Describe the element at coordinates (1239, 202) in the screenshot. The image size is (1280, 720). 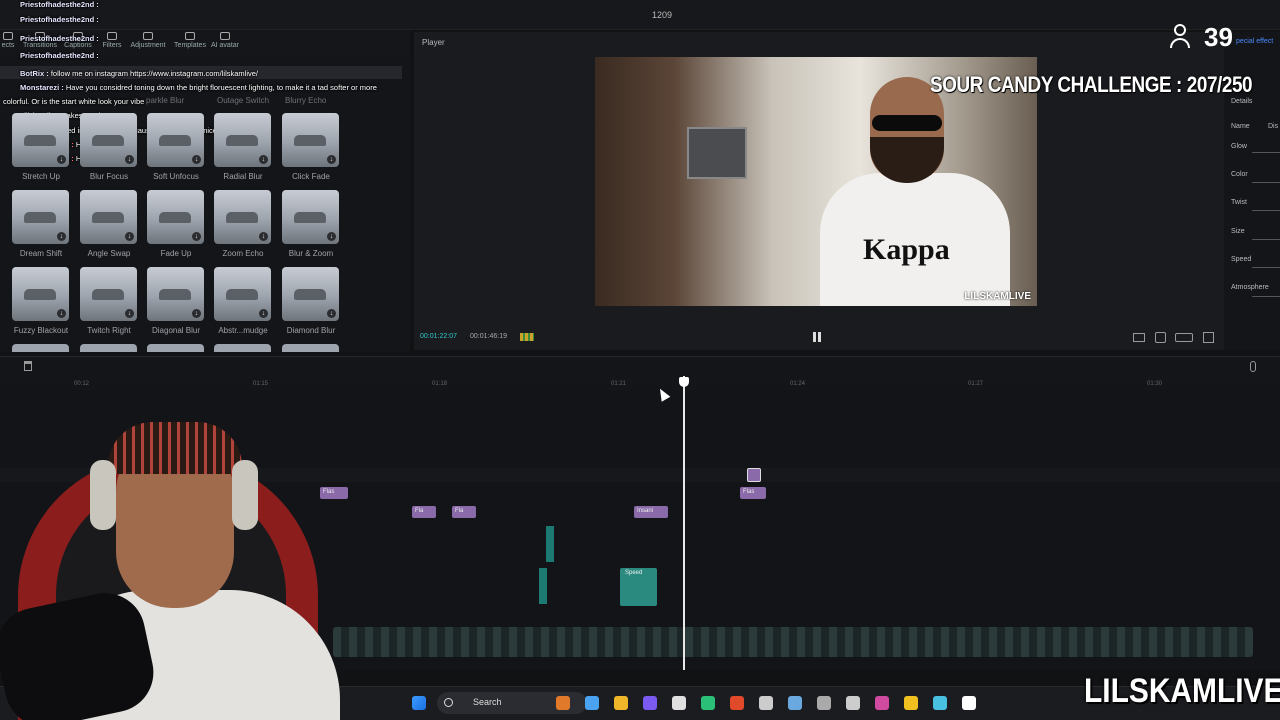
I see `param-twist: Twist` at that location.